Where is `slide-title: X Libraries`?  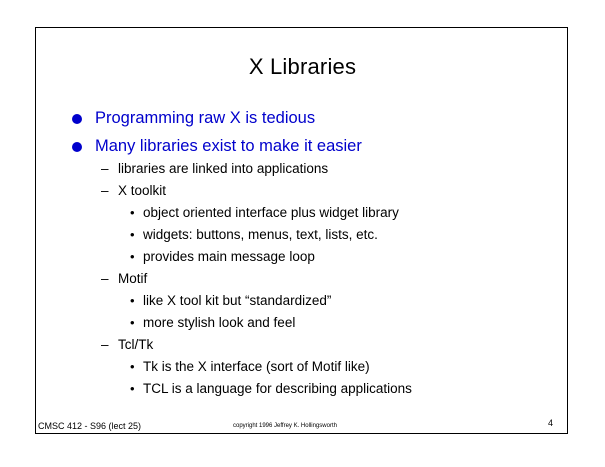 slide-title: X Libraries is located at coordinates (302, 66).